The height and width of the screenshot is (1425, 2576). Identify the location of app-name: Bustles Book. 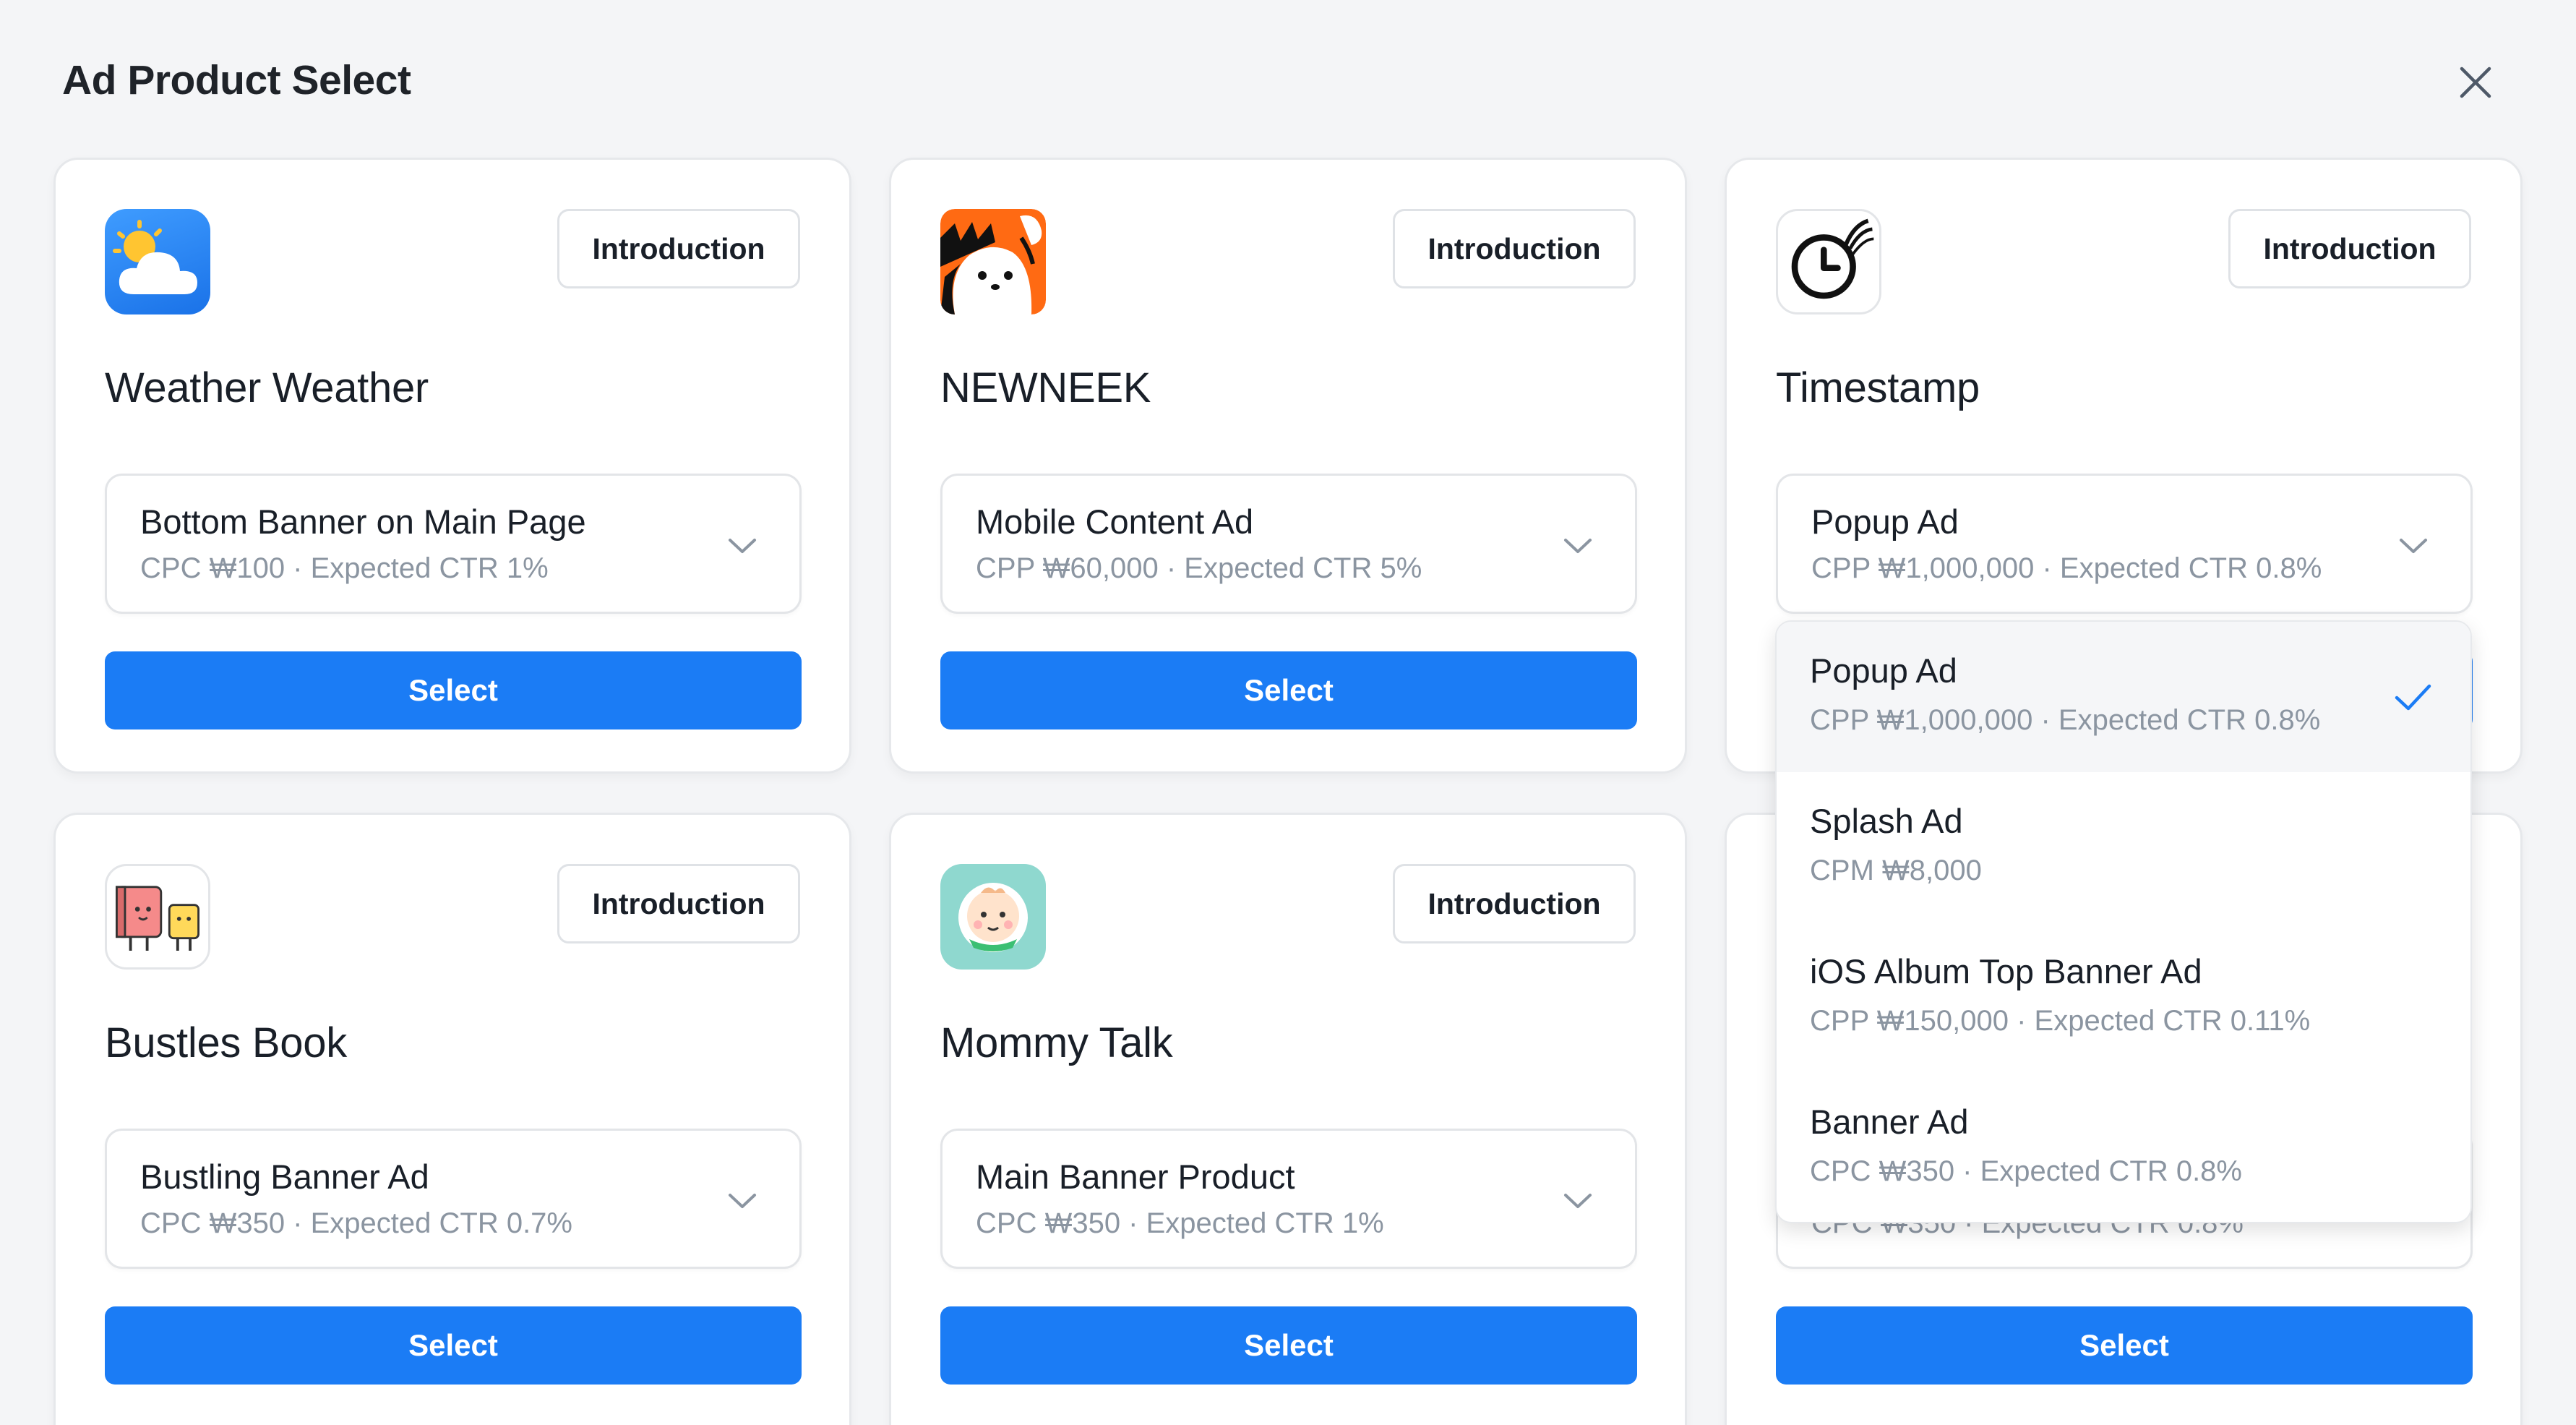
(226, 1042).